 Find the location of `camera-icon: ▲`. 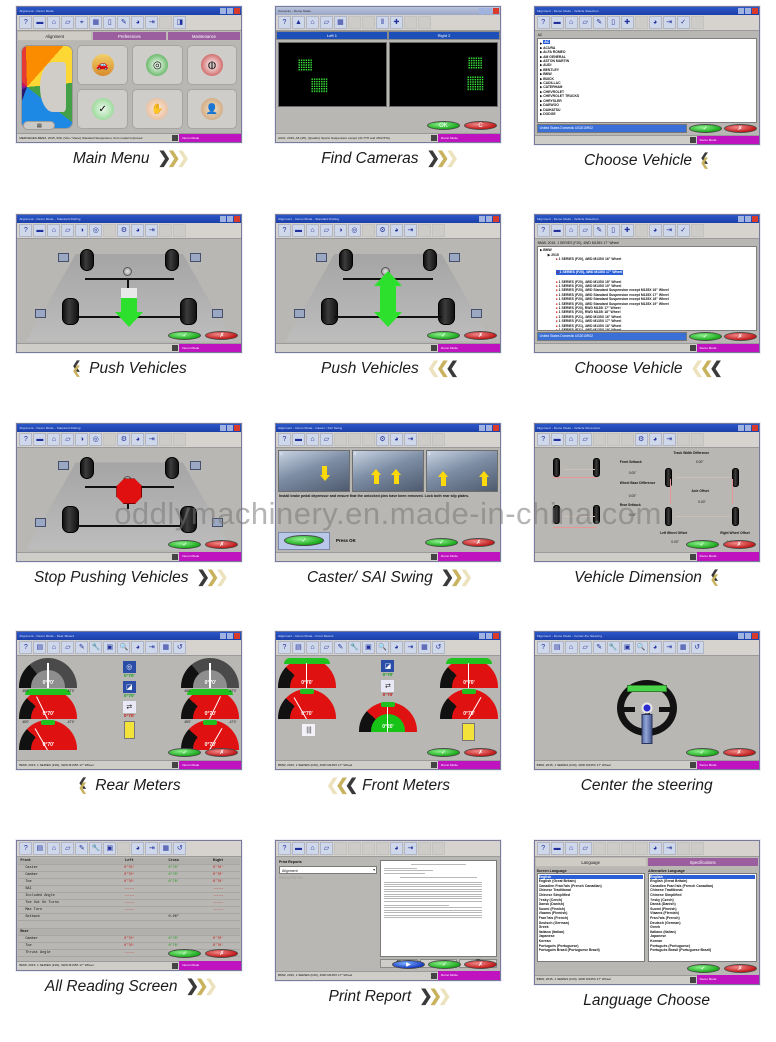

camera-icon: ▲ is located at coordinates (298, 22).